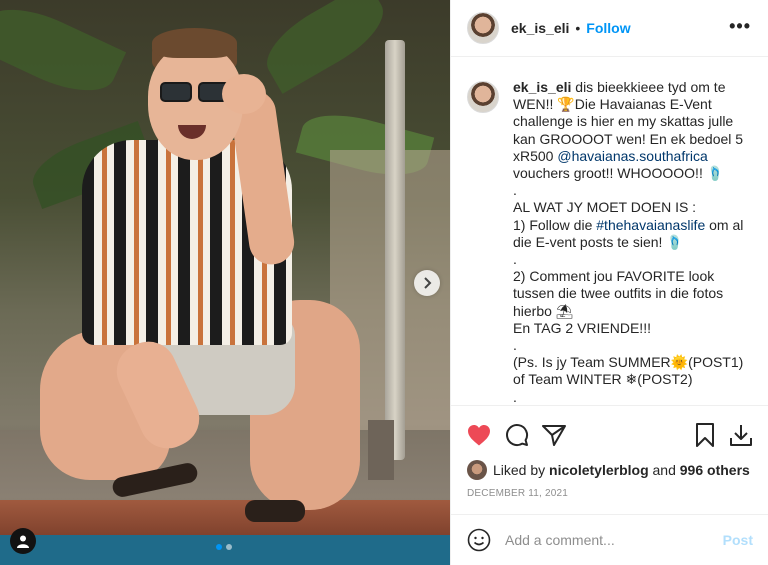  Describe the element at coordinates (244, 94) in the screenshot. I see `person-hand` at that location.